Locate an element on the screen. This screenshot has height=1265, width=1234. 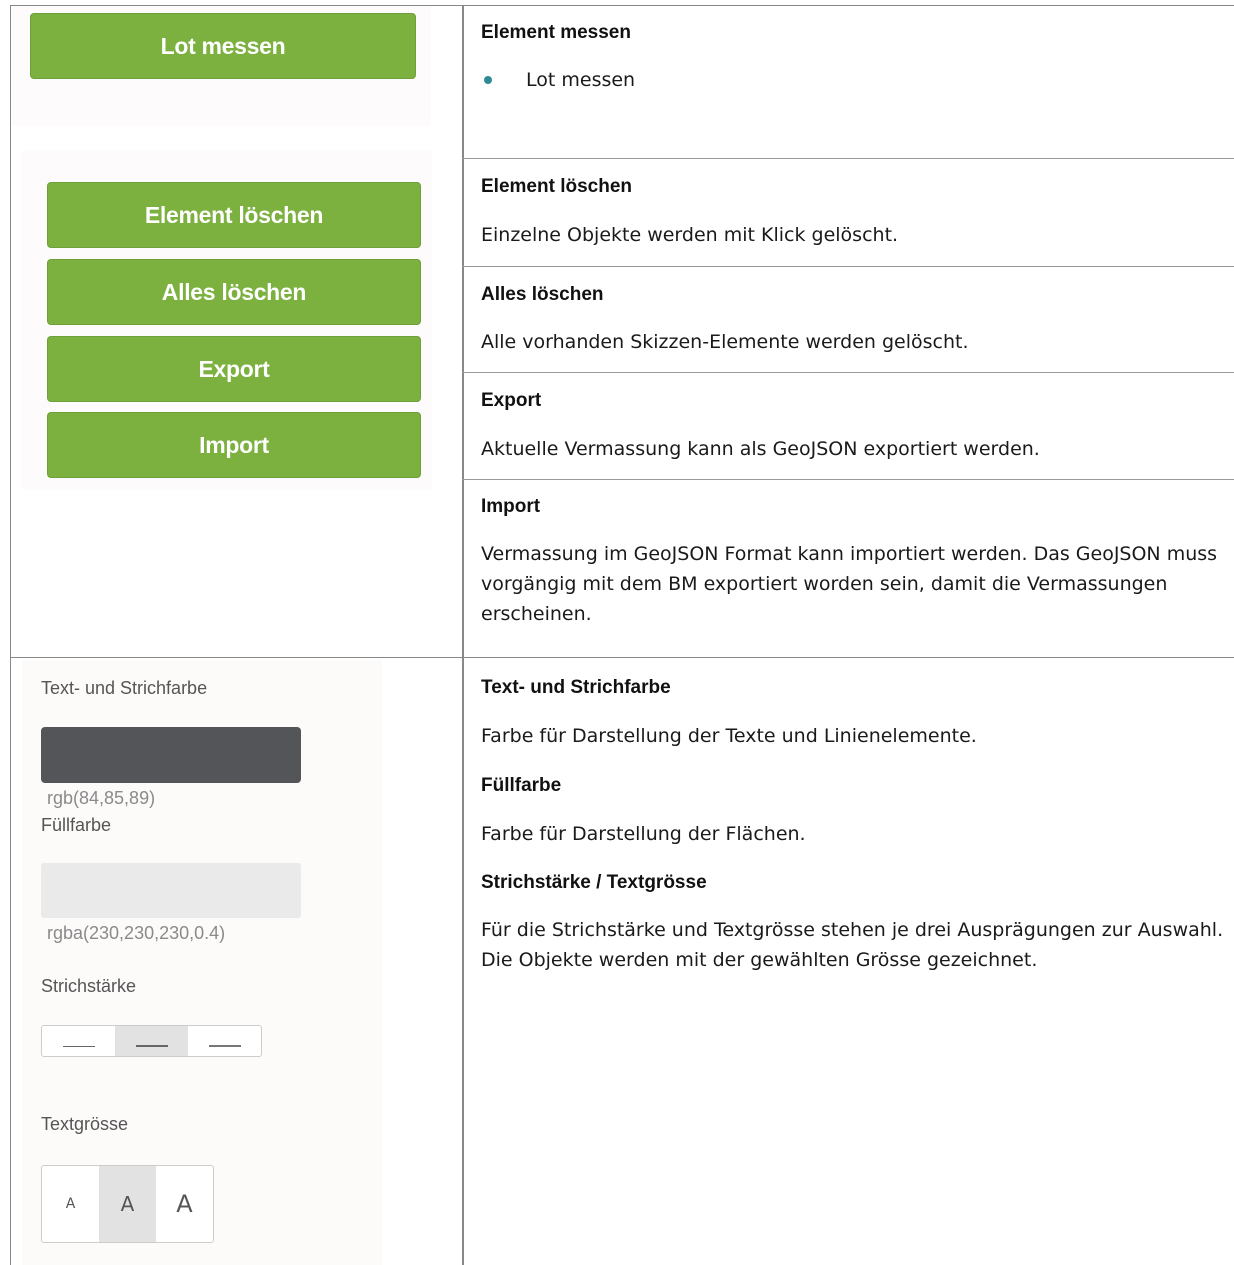
stroke-width-selector is located at coordinates (151, 1041).